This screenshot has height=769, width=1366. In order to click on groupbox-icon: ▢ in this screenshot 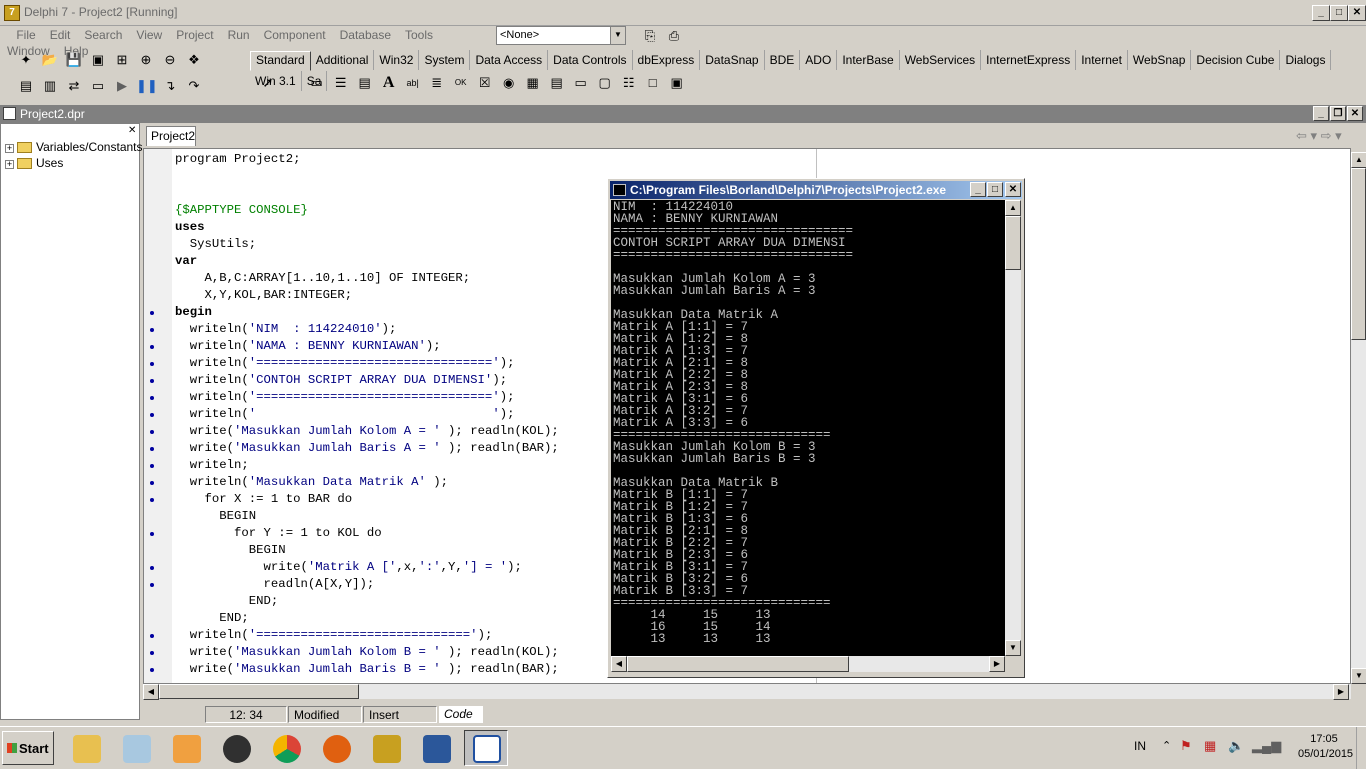, I will do `click(605, 83)`.